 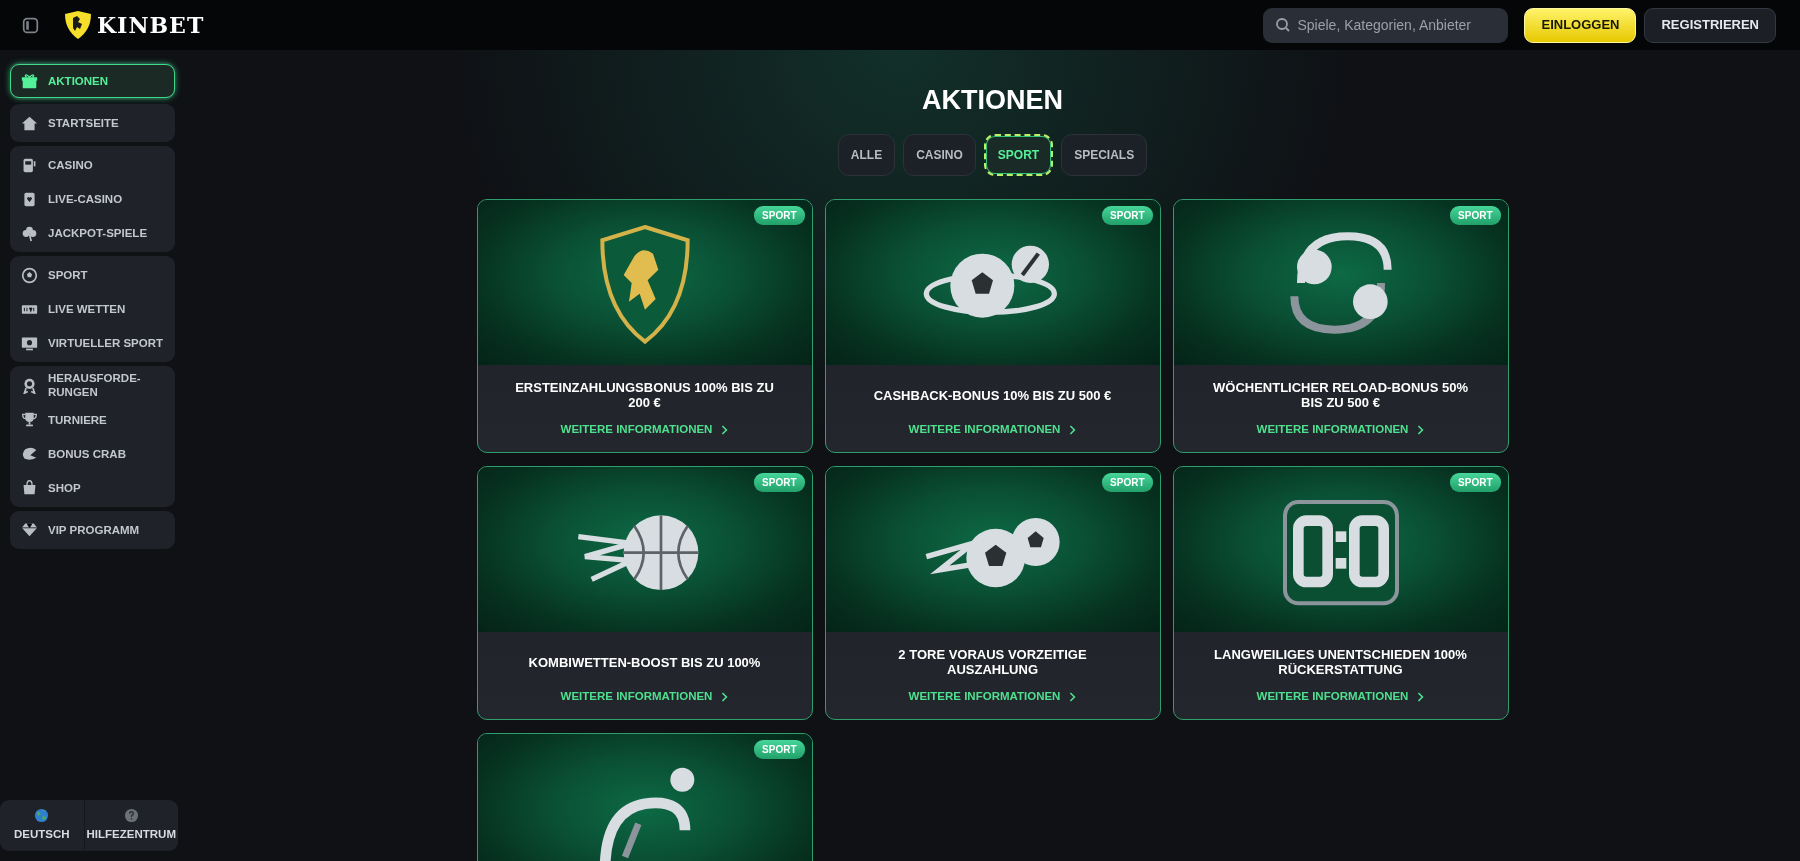 What do you see at coordinates (92, 199) in the screenshot?
I see `sidebar-item: LIVE-CASINO` at bounding box center [92, 199].